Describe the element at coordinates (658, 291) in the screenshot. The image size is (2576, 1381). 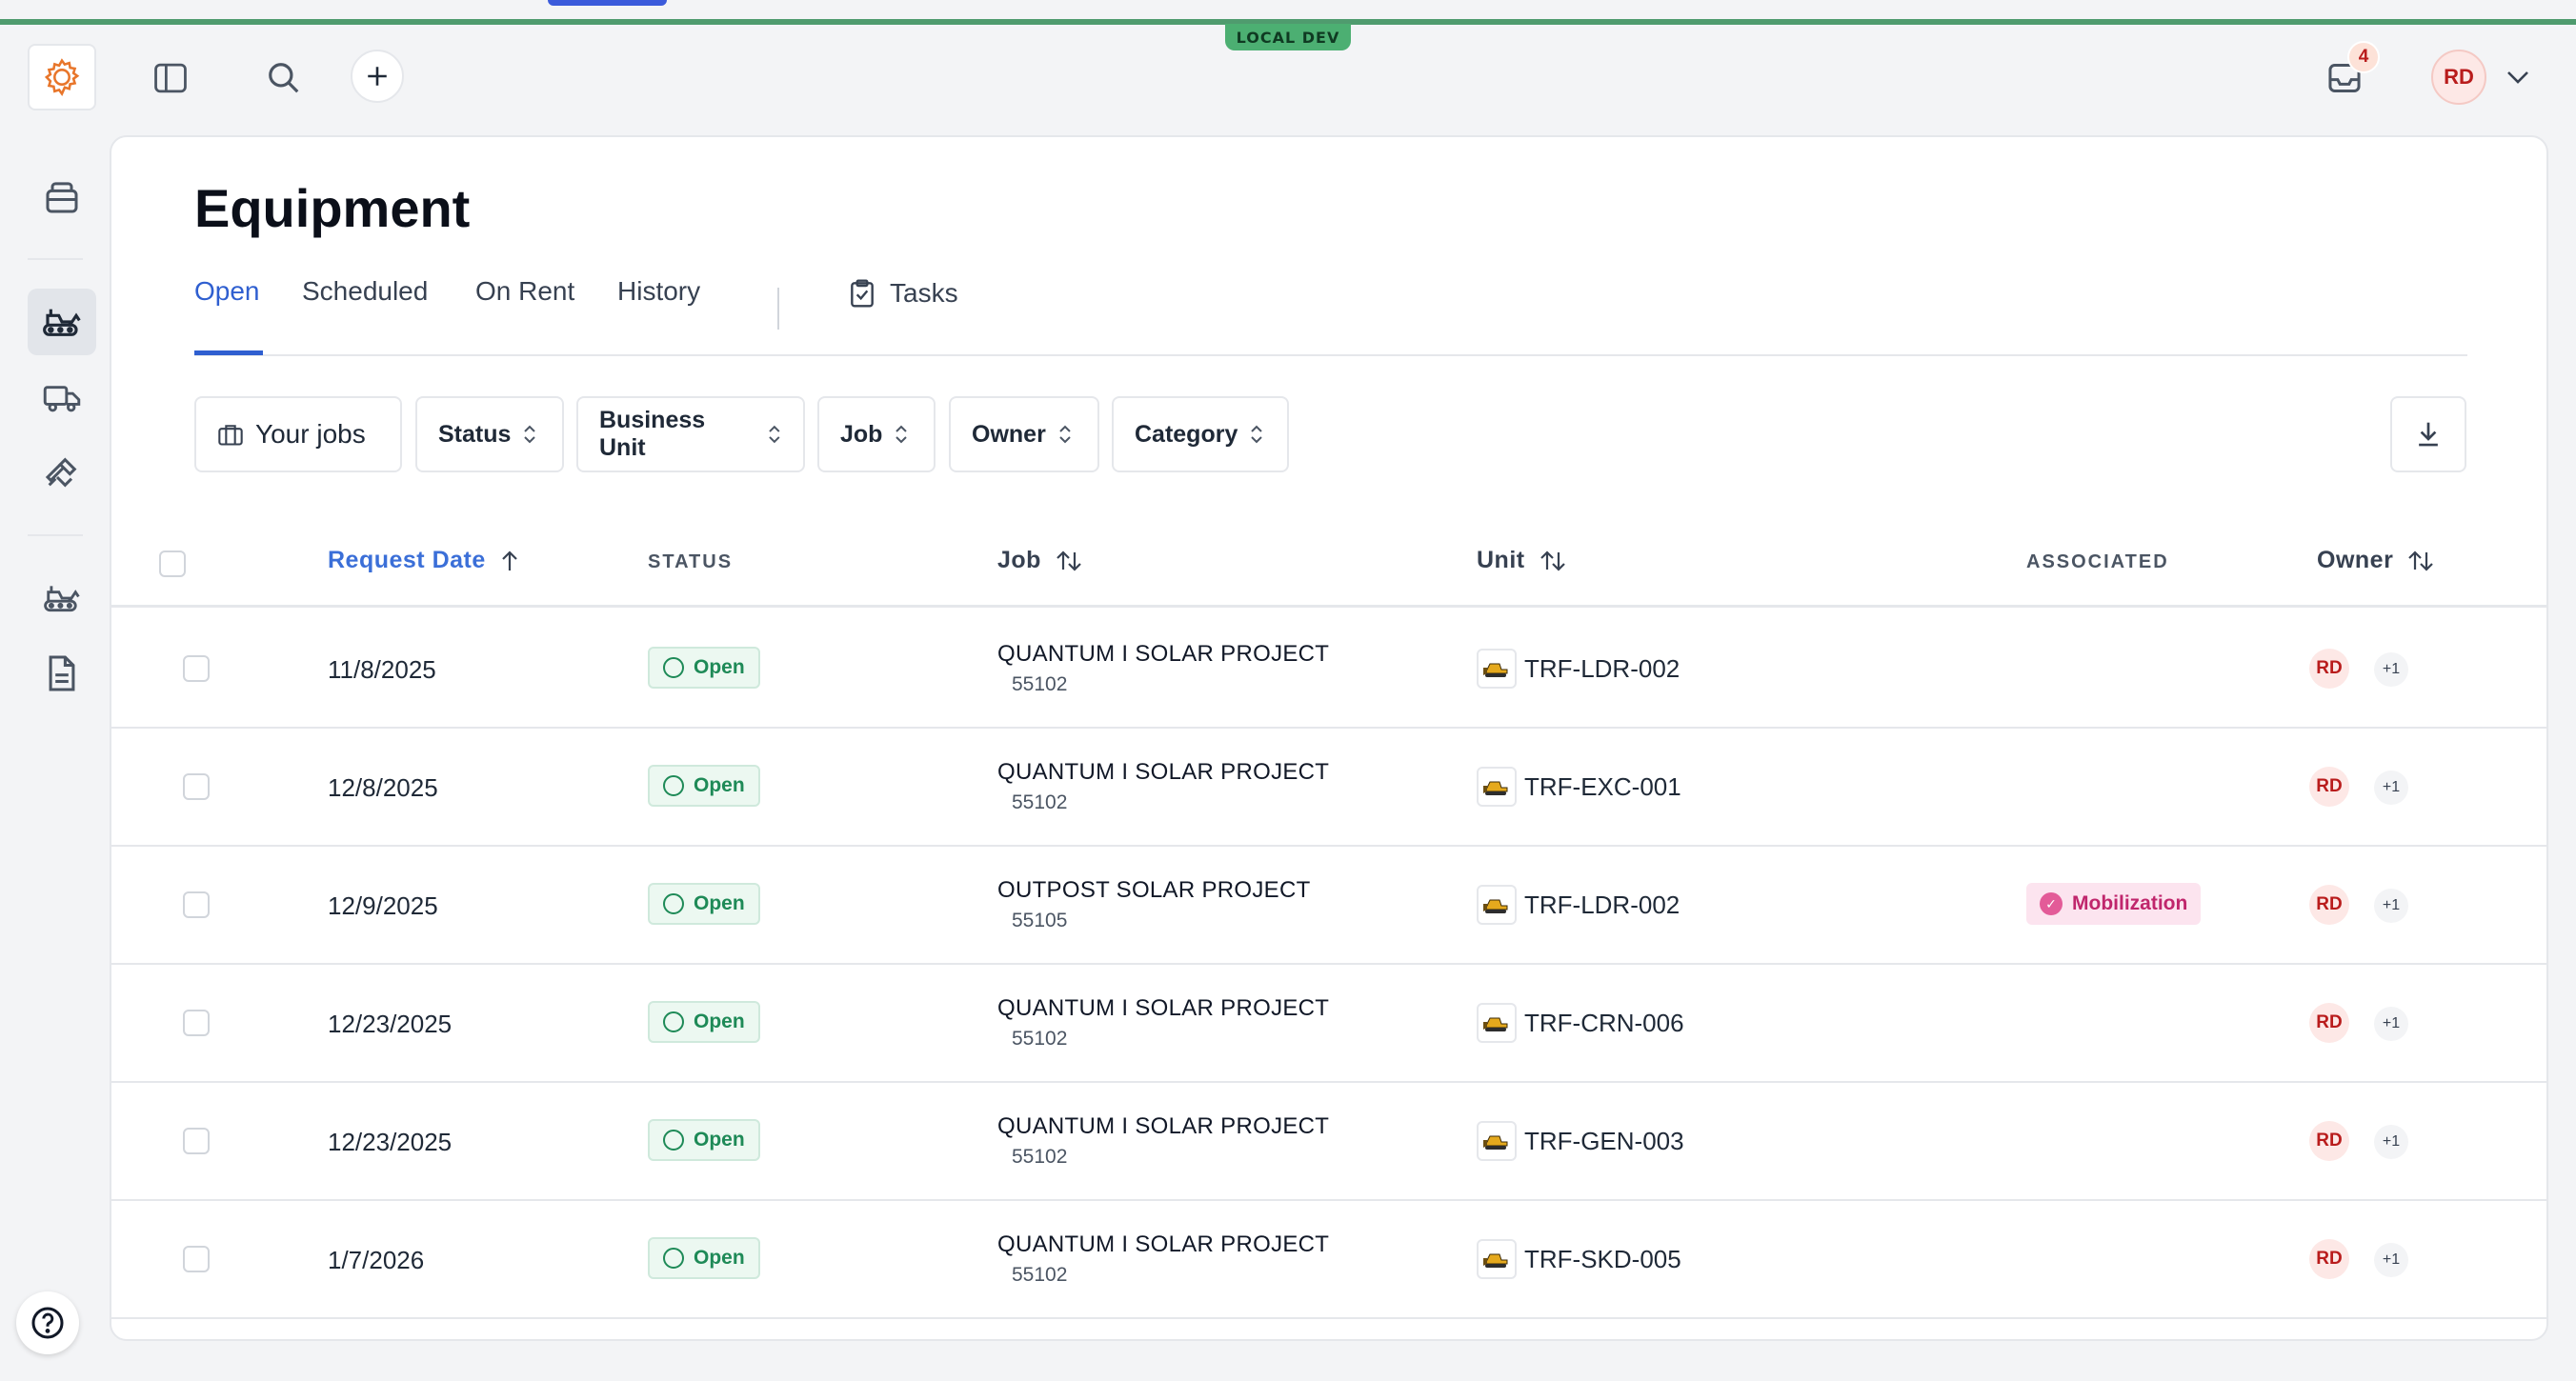
I see `tab-history: History` at that location.